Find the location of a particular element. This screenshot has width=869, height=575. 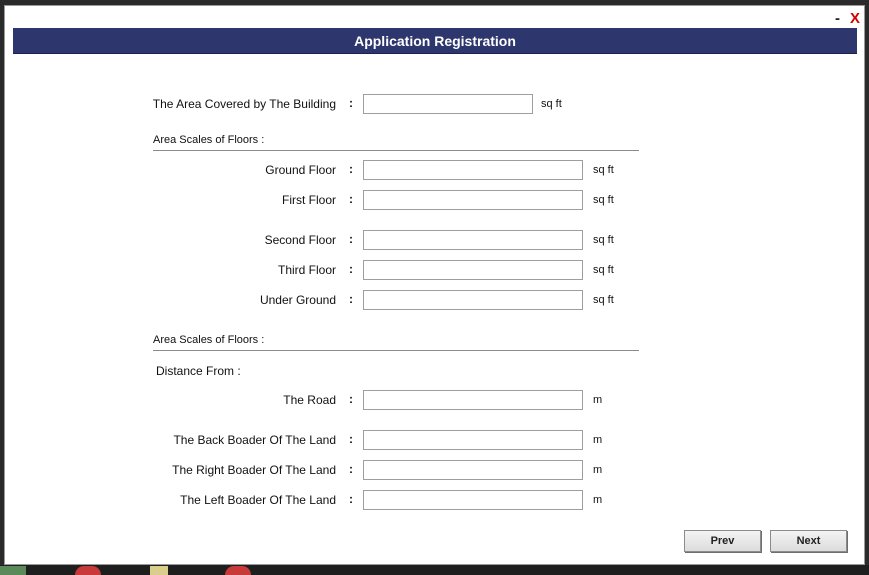

ground-floor-row: Ground Floor : sq ft is located at coordinates (435, 170).